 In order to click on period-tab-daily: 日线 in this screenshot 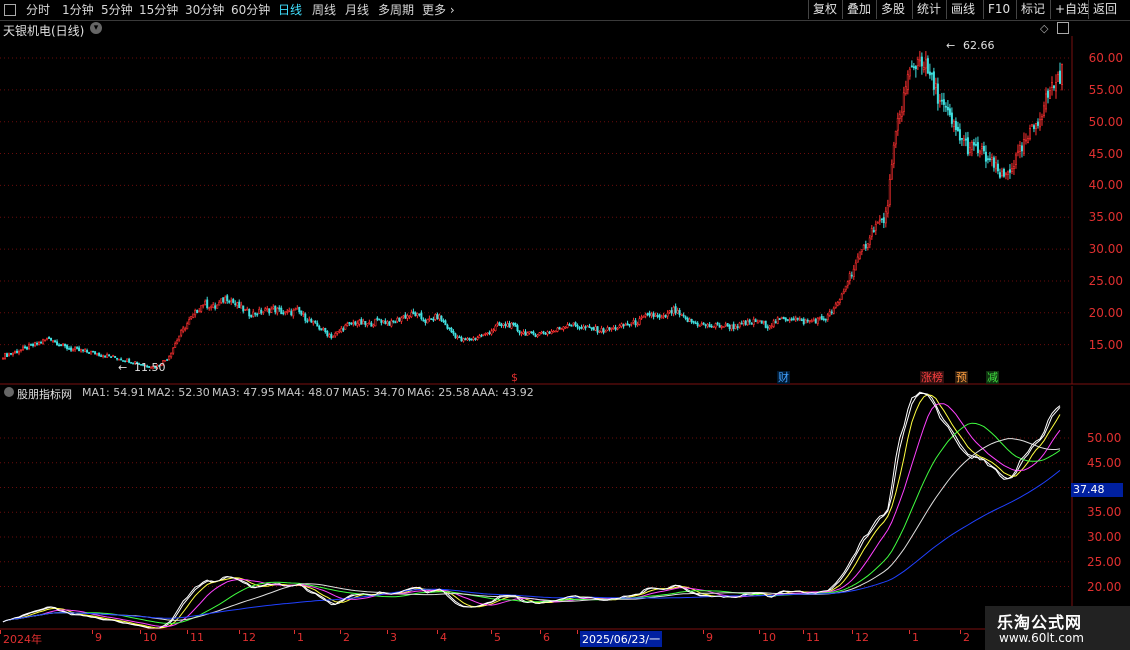, I will do `click(290, 10)`.